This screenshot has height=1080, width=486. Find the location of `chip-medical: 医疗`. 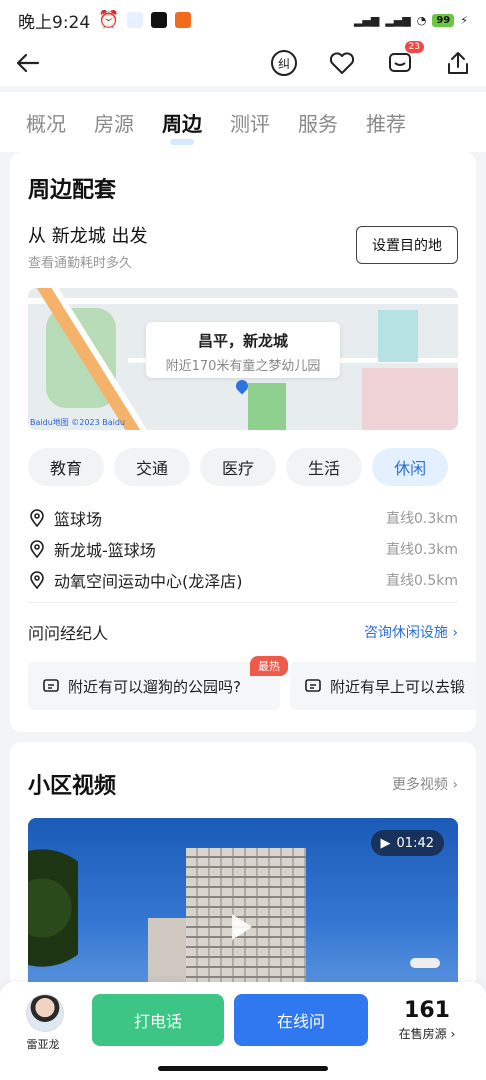

chip-medical: 医疗 is located at coordinates (238, 467).